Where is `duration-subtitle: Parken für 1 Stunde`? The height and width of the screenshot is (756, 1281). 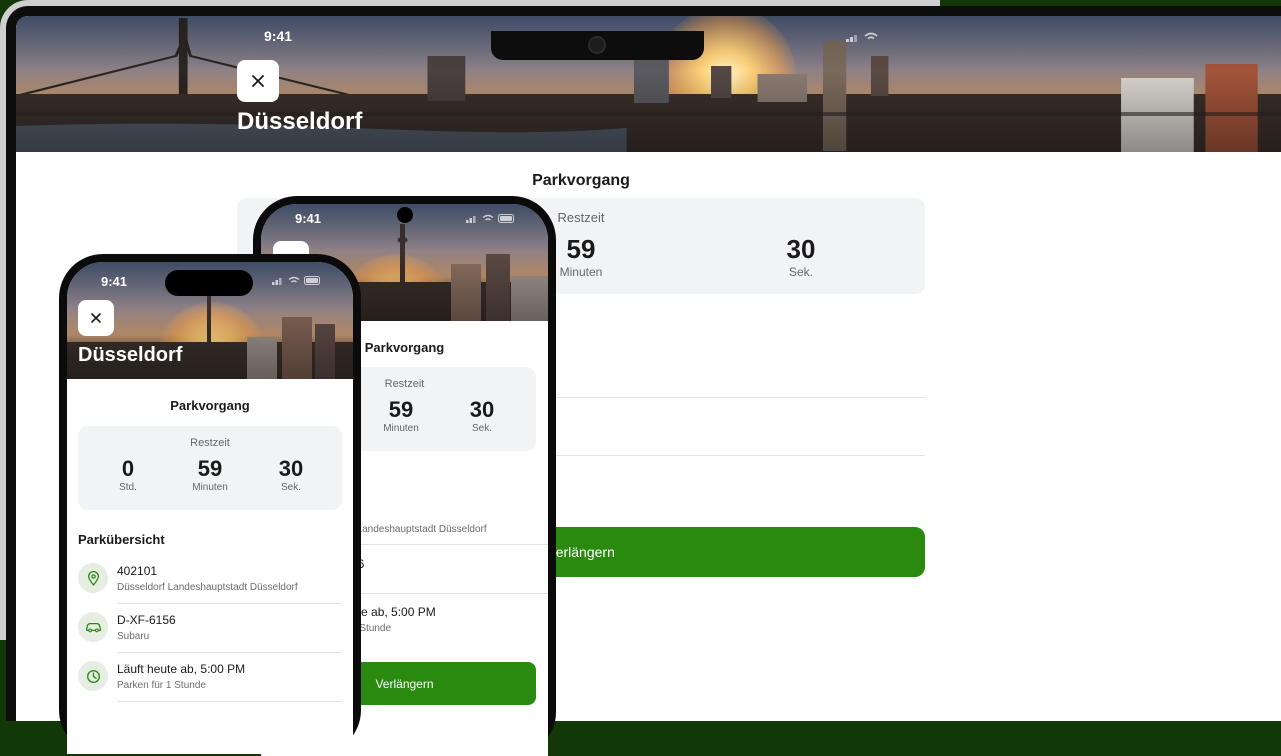 duration-subtitle: Parken für 1 Stunde is located at coordinates (161, 685).